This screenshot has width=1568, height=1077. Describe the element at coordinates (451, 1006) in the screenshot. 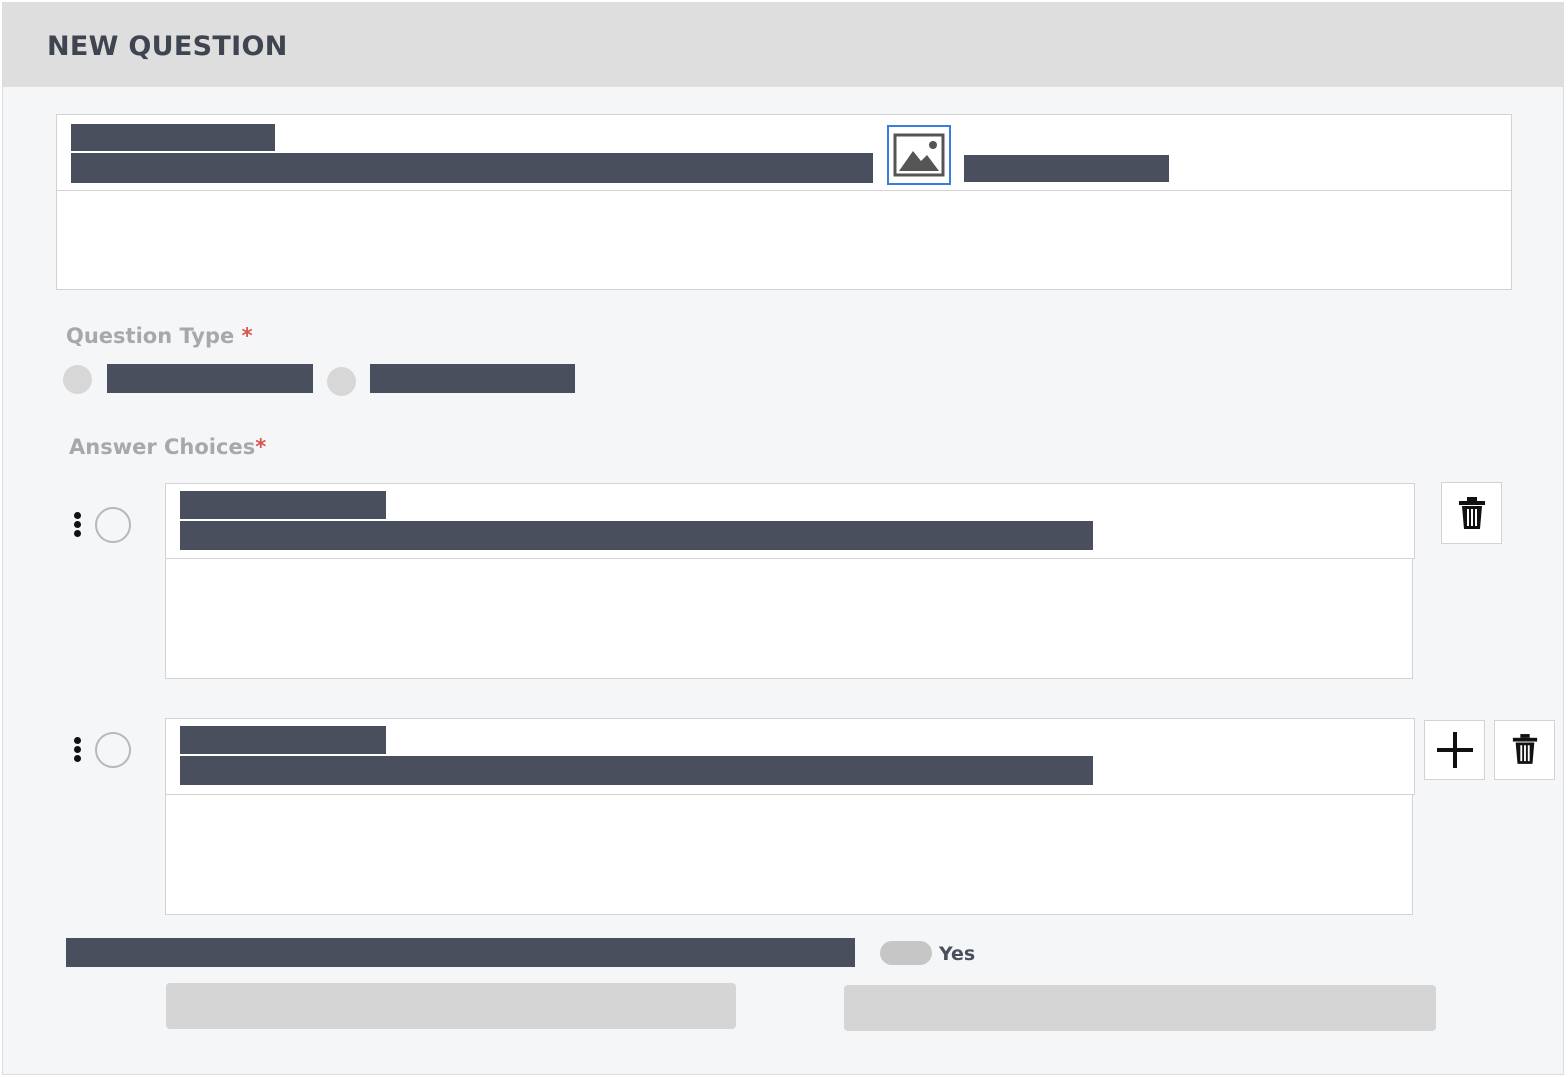

I see `cancel-button` at that location.